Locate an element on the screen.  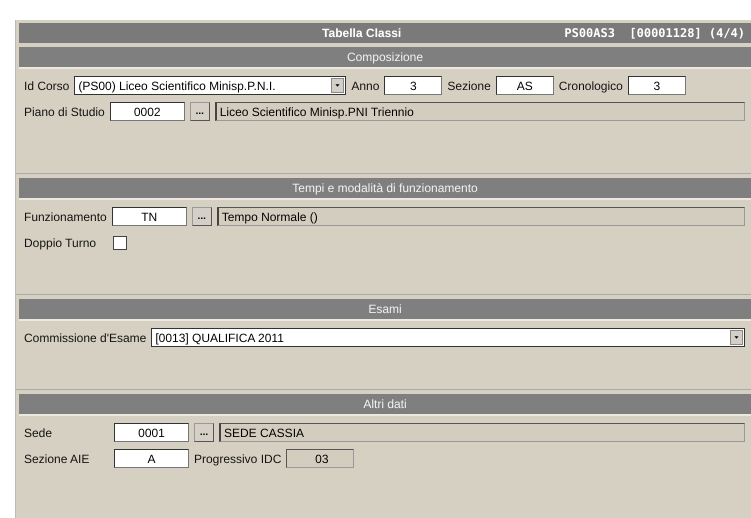
field-label: Sezione is located at coordinates (469, 85).